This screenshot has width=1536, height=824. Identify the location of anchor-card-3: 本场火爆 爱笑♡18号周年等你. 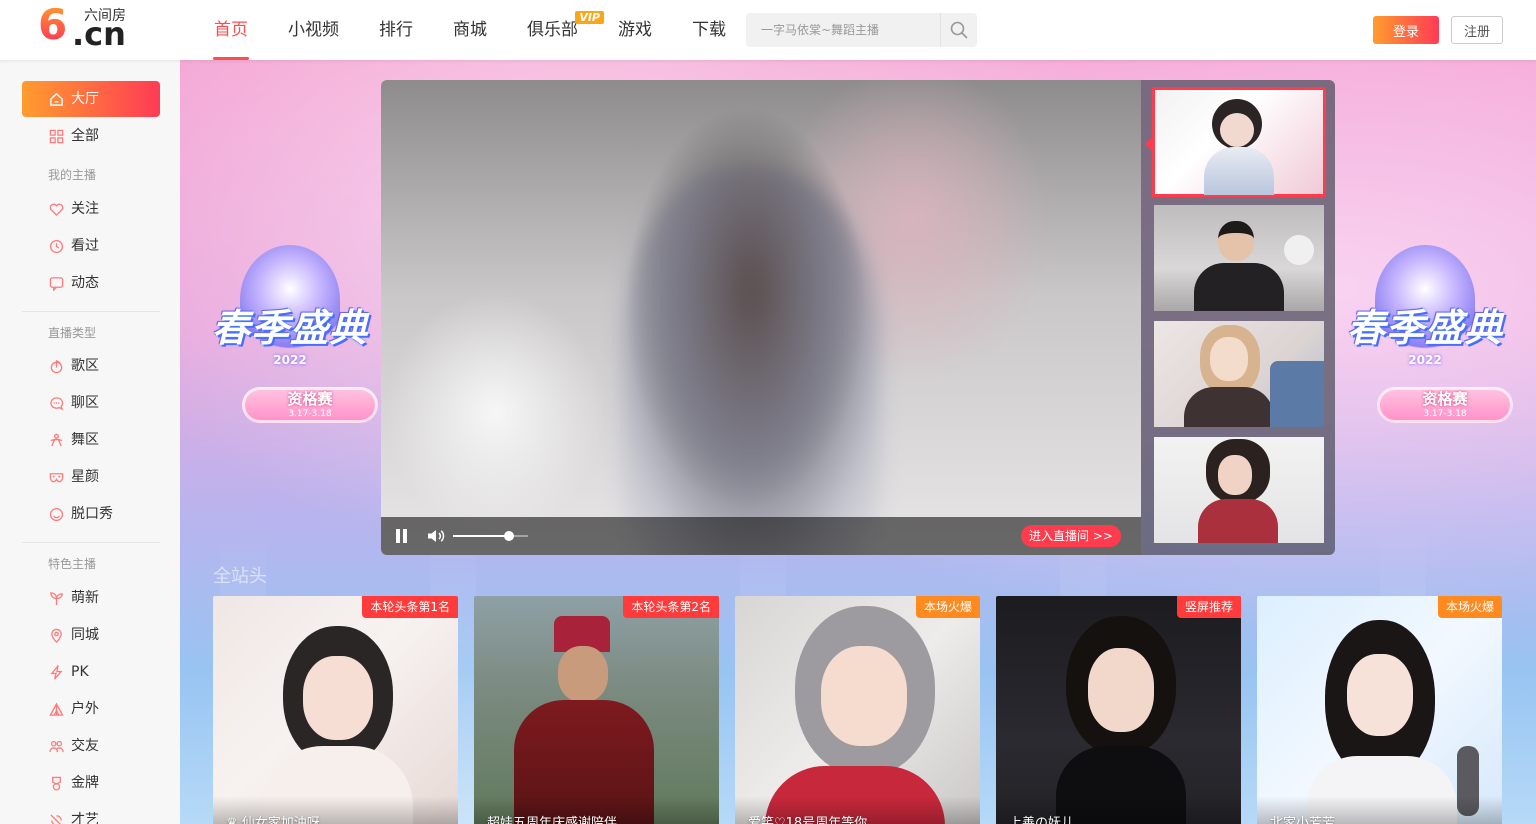
(857, 710).